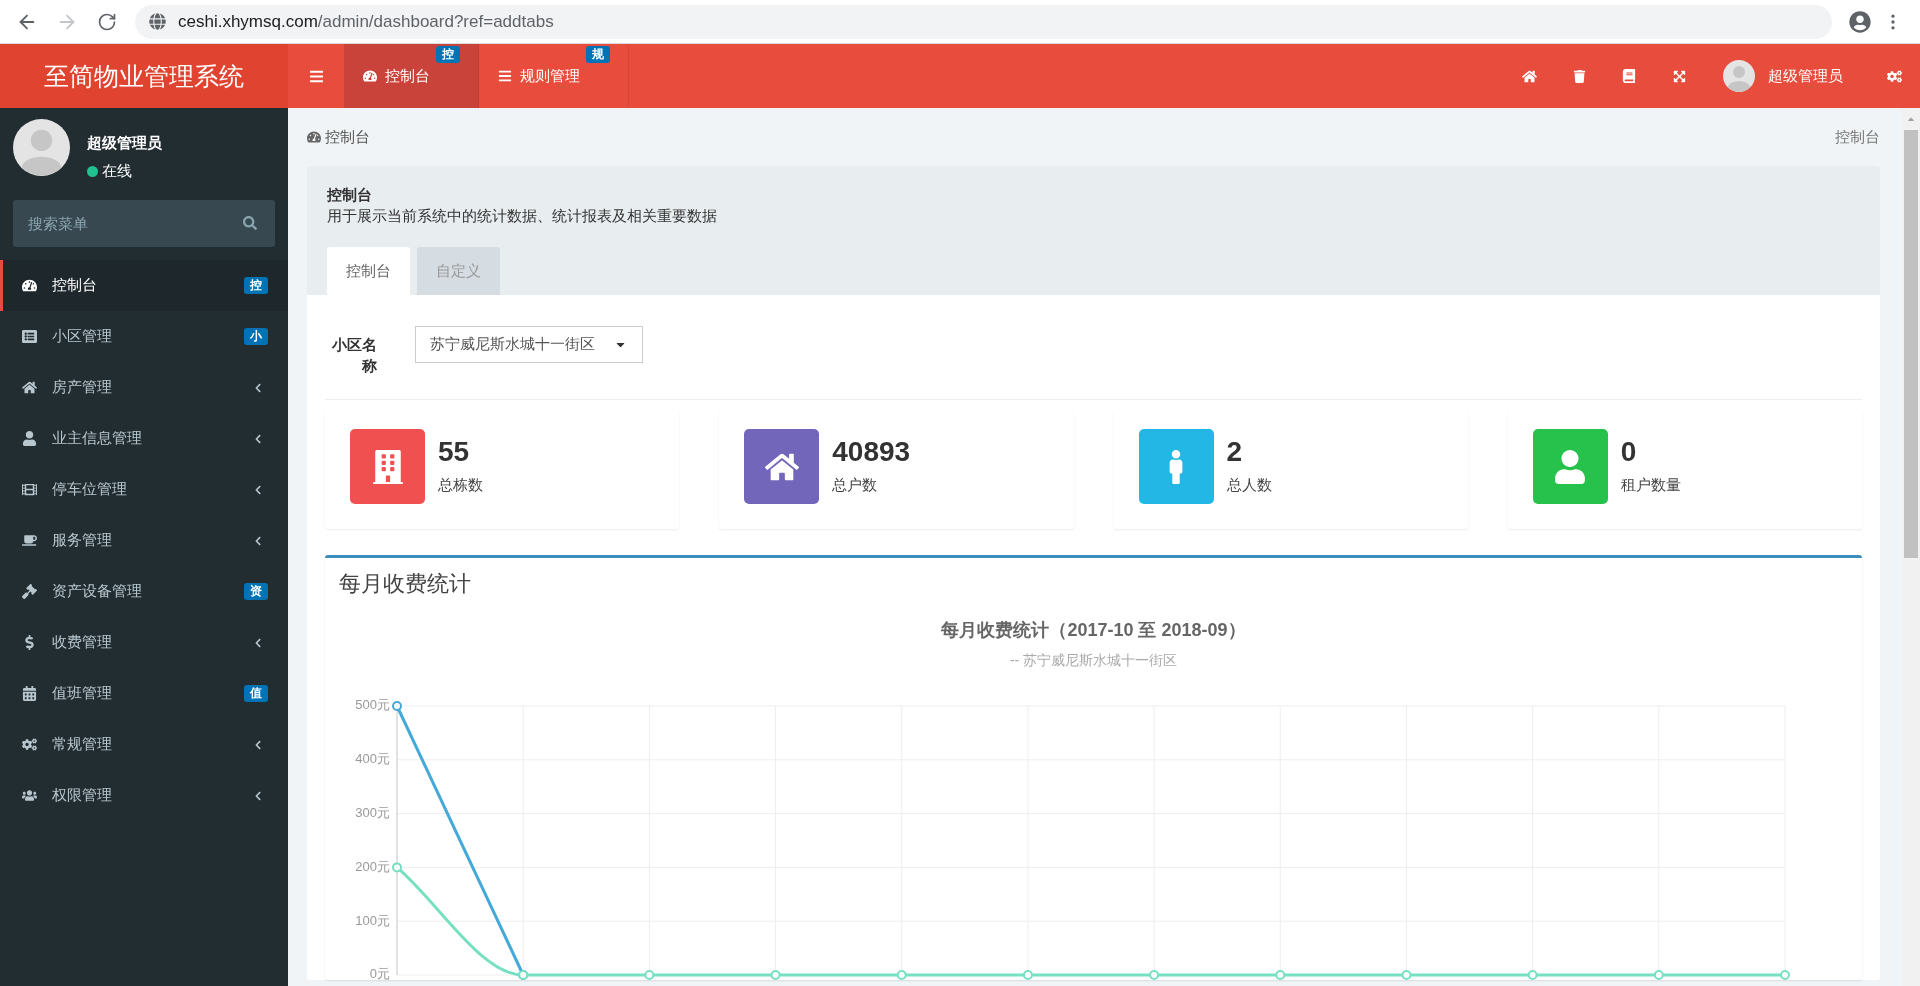 The height and width of the screenshot is (986, 1920). Describe the element at coordinates (144, 489) in the screenshot. I see `menu-item: 停车位管理` at that location.